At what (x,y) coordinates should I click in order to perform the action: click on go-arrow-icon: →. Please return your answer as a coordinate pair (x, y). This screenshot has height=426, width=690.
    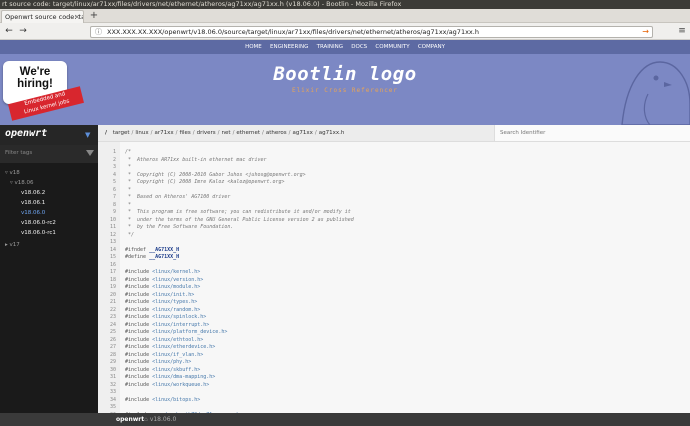
    Looking at the image, I should click on (645, 32).